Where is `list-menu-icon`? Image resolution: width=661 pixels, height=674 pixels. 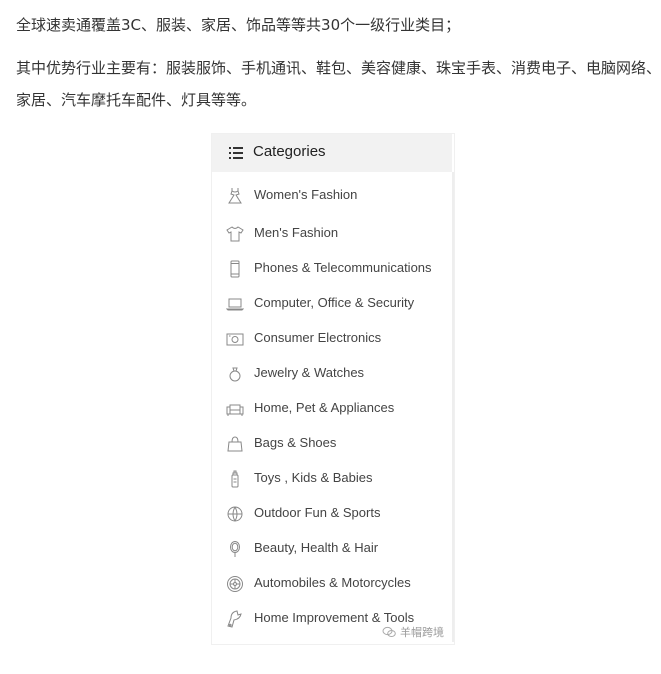
list-menu-icon is located at coordinates (236, 153).